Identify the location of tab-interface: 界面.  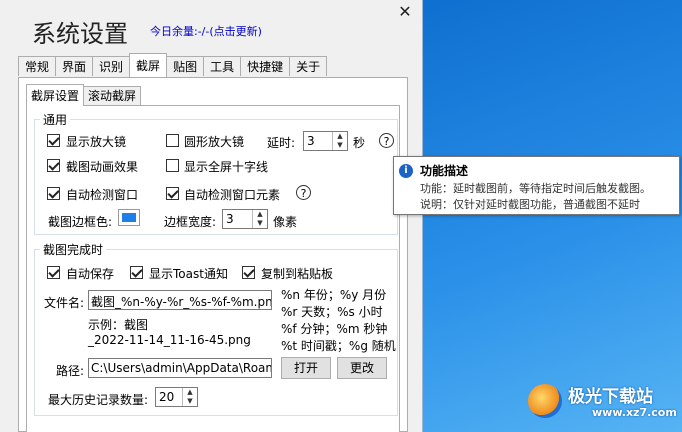
(74, 66).